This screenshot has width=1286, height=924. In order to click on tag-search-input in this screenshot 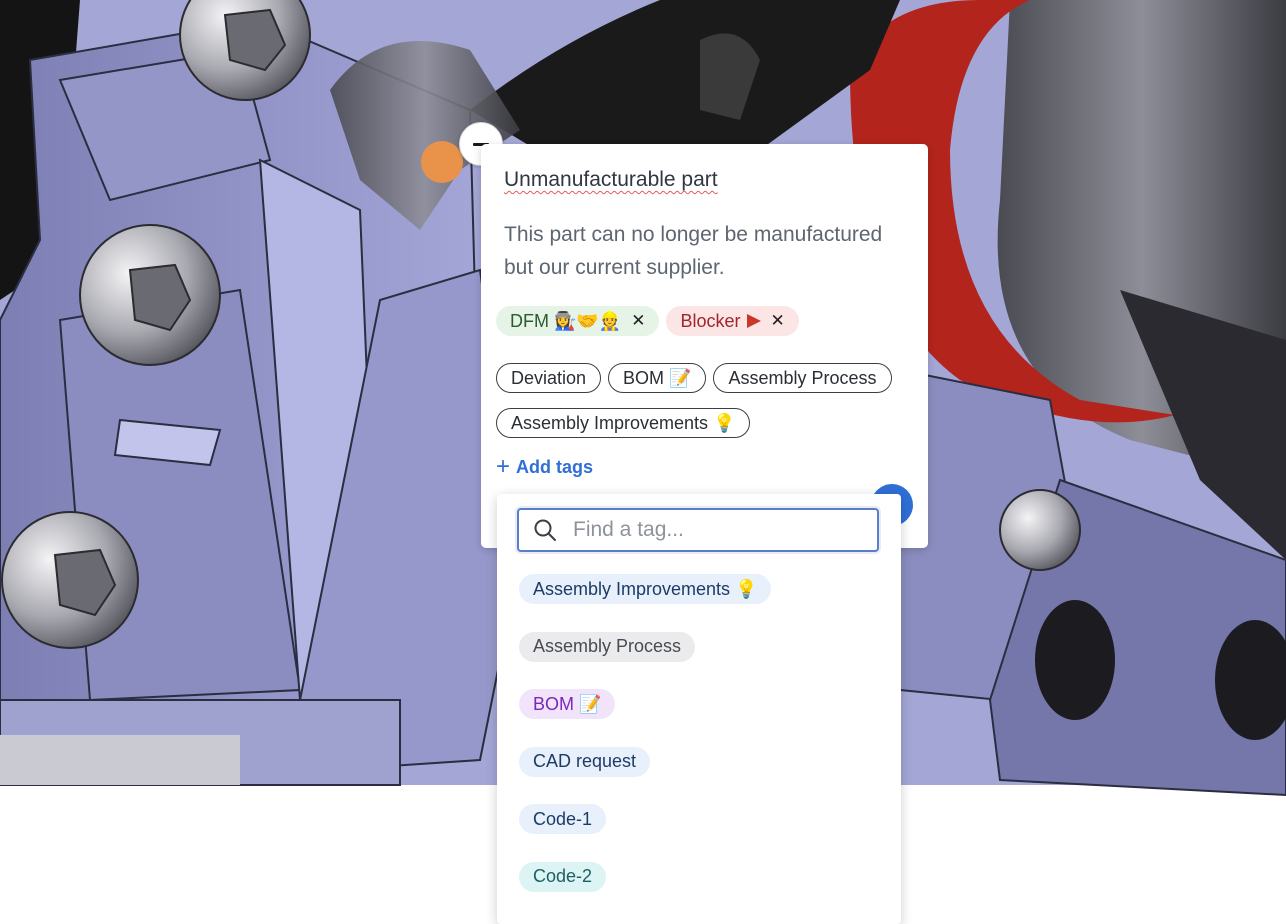, I will do `click(718, 530)`.